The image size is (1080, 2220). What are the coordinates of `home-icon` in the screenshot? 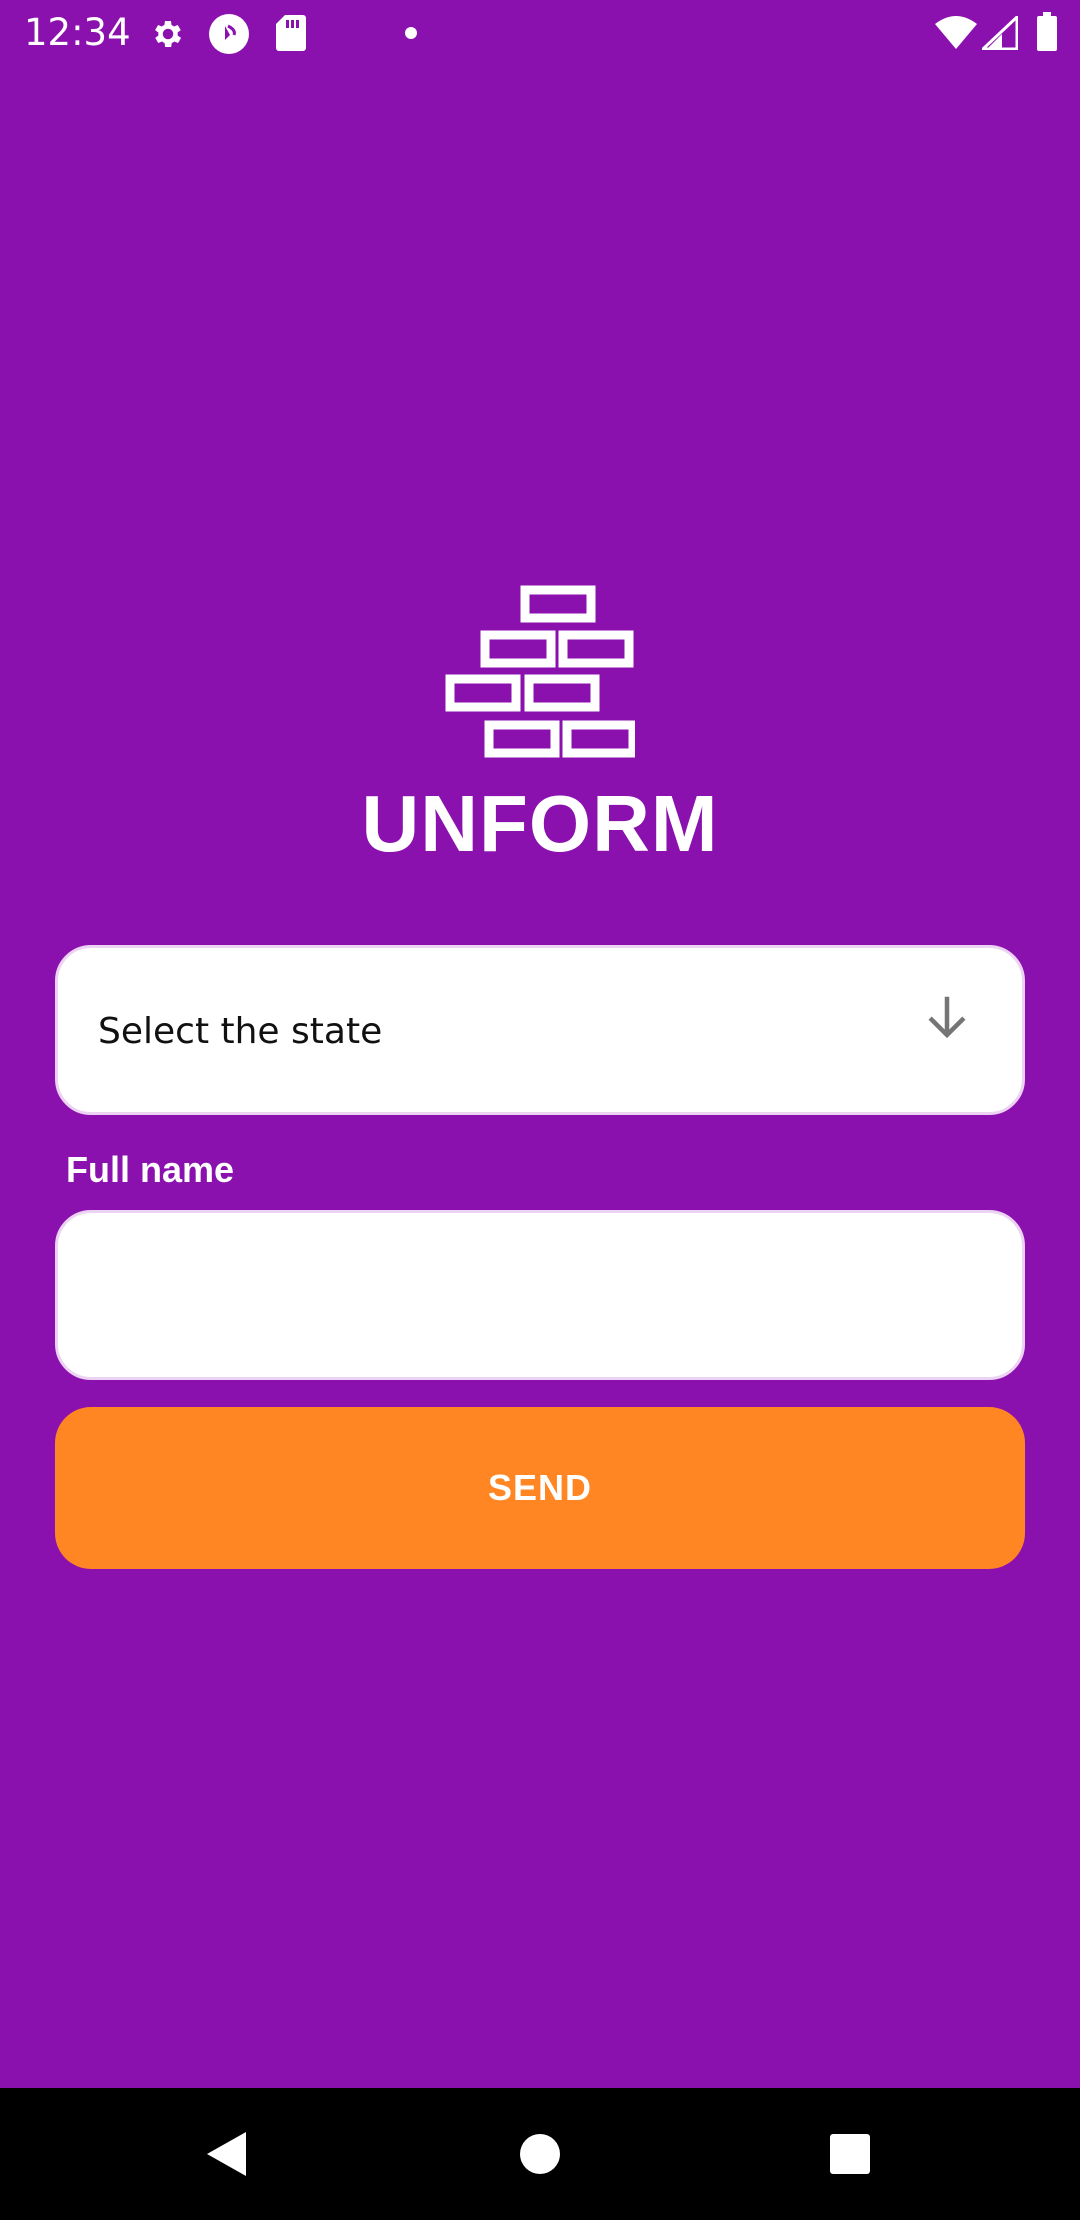 It's located at (540, 2154).